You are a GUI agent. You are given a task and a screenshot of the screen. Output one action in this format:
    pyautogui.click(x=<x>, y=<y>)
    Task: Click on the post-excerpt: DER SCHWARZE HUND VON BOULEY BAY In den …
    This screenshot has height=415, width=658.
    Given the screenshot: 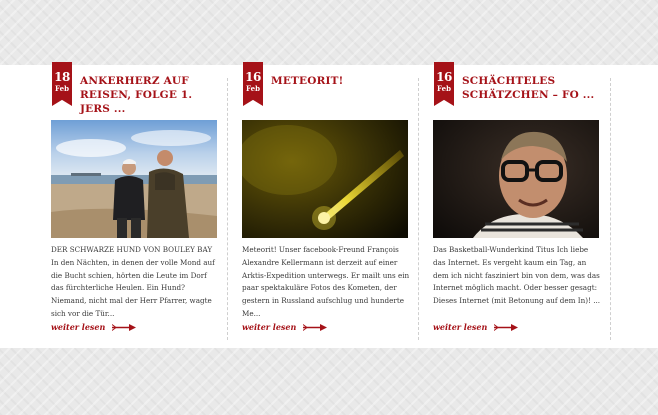 What is the action you would take?
    pyautogui.click(x=133, y=281)
    